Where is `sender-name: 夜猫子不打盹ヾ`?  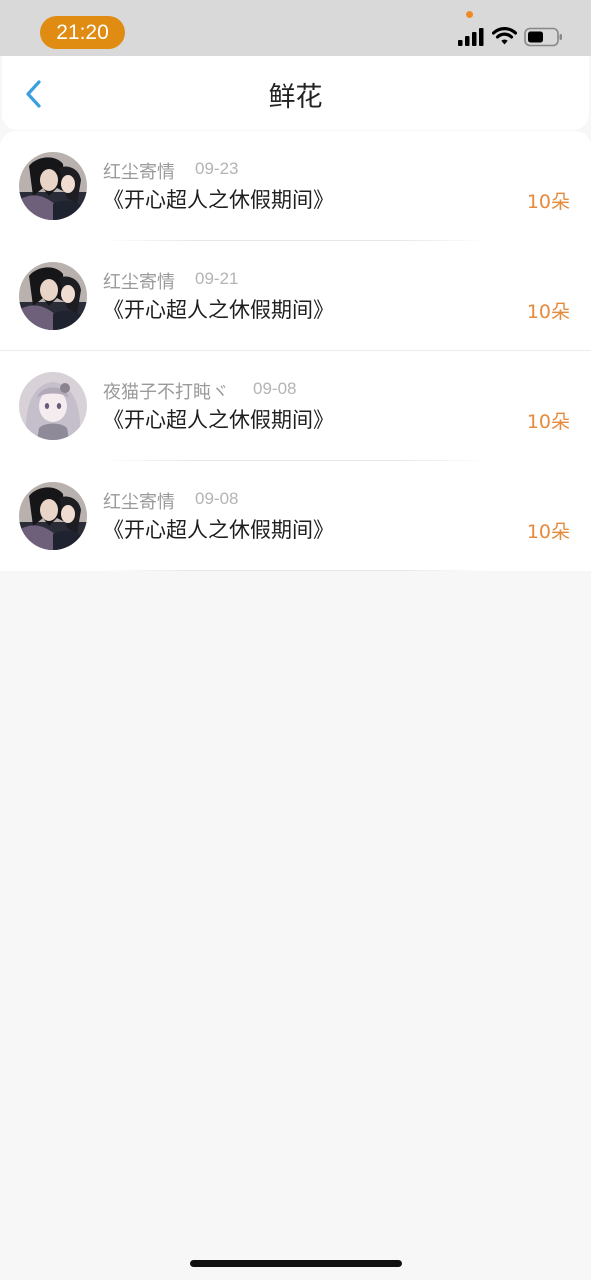
sender-name: 夜猫子不打盹ヾ is located at coordinates (166, 392).